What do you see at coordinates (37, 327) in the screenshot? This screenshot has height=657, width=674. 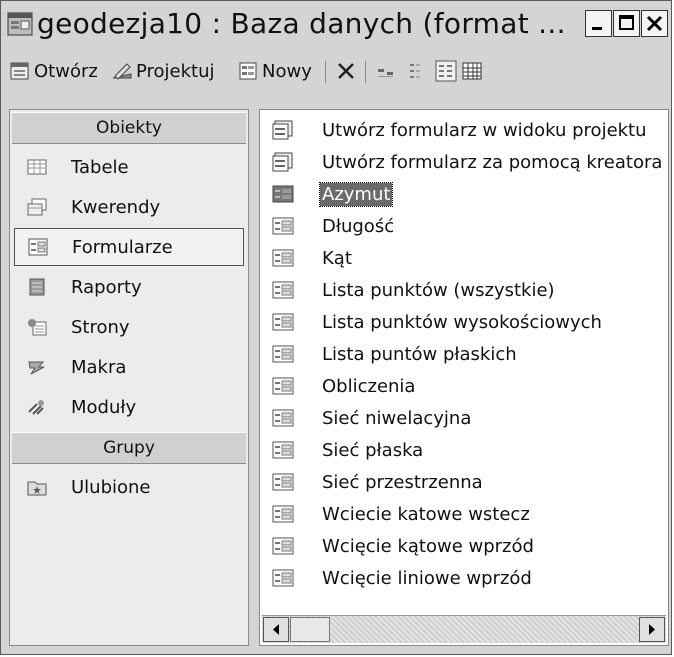 I see `page-icon` at bounding box center [37, 327].